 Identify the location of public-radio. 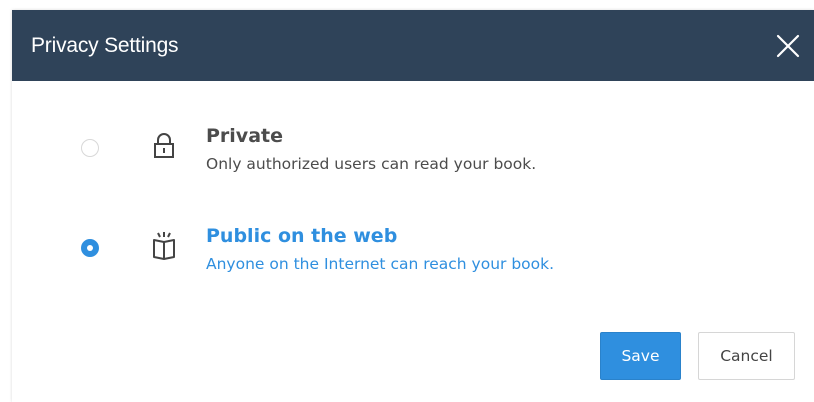
(90, 248).